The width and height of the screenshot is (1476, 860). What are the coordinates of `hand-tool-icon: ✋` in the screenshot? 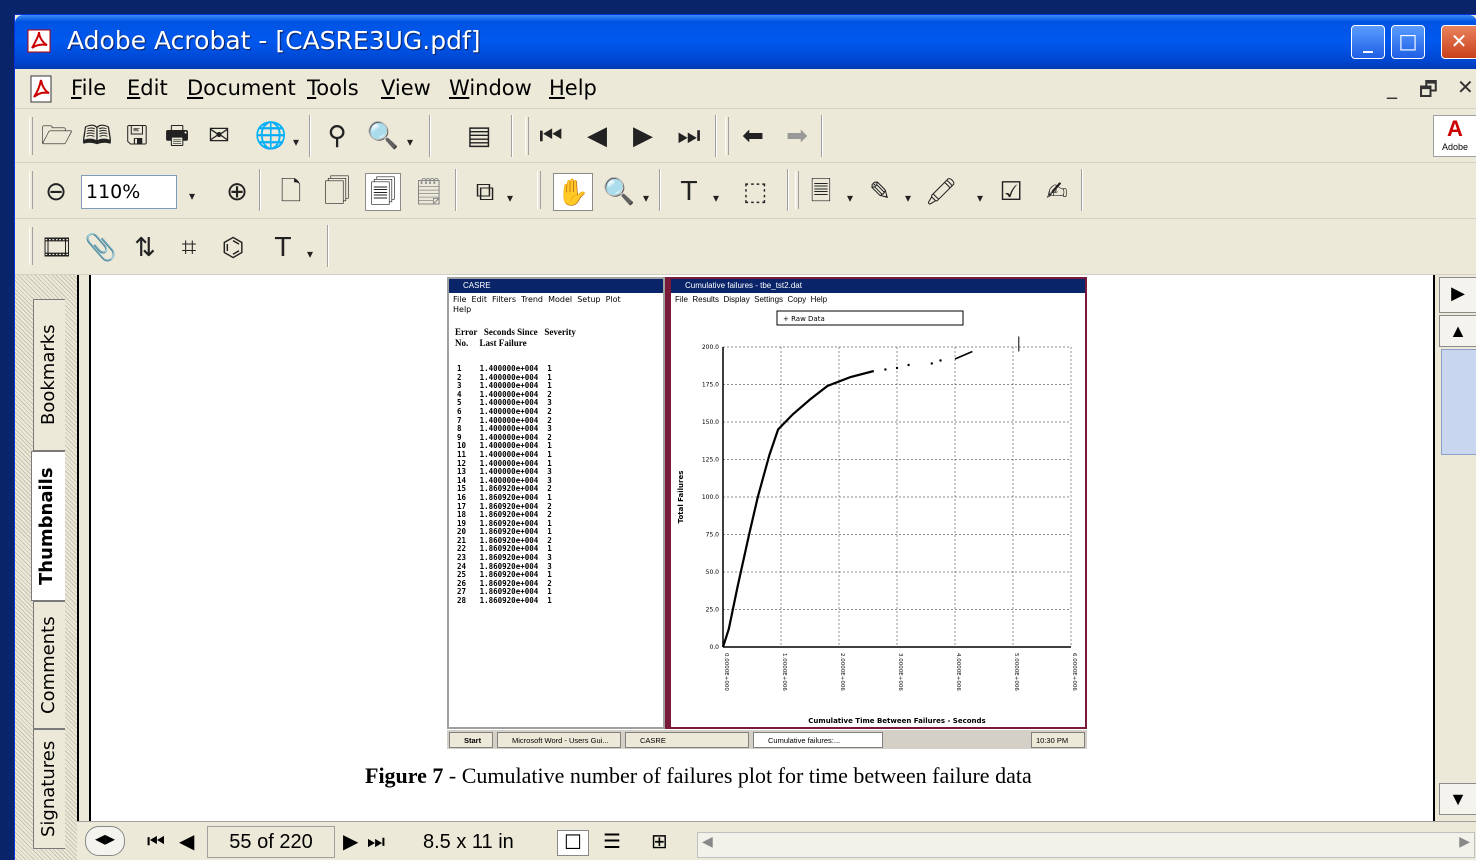 It's located at (573, 192).